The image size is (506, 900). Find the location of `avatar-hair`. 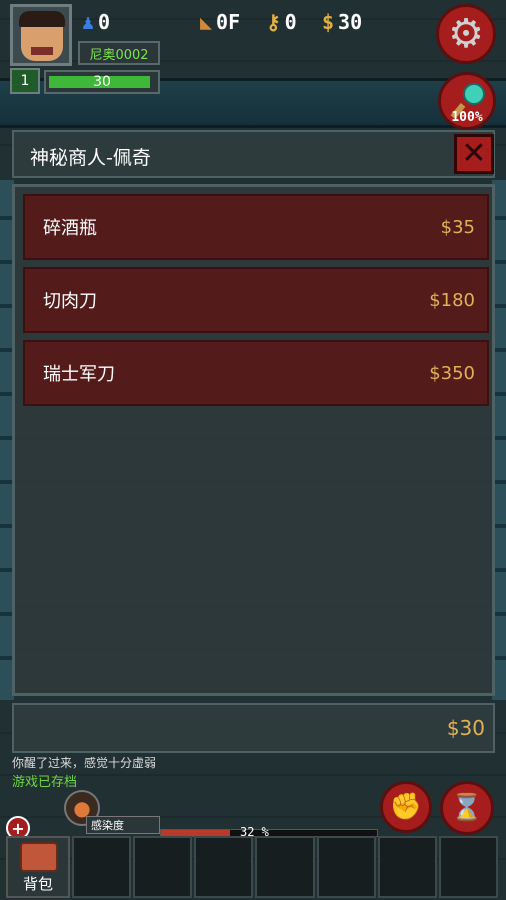

avatar-hair is located at coordinates (42, 19).